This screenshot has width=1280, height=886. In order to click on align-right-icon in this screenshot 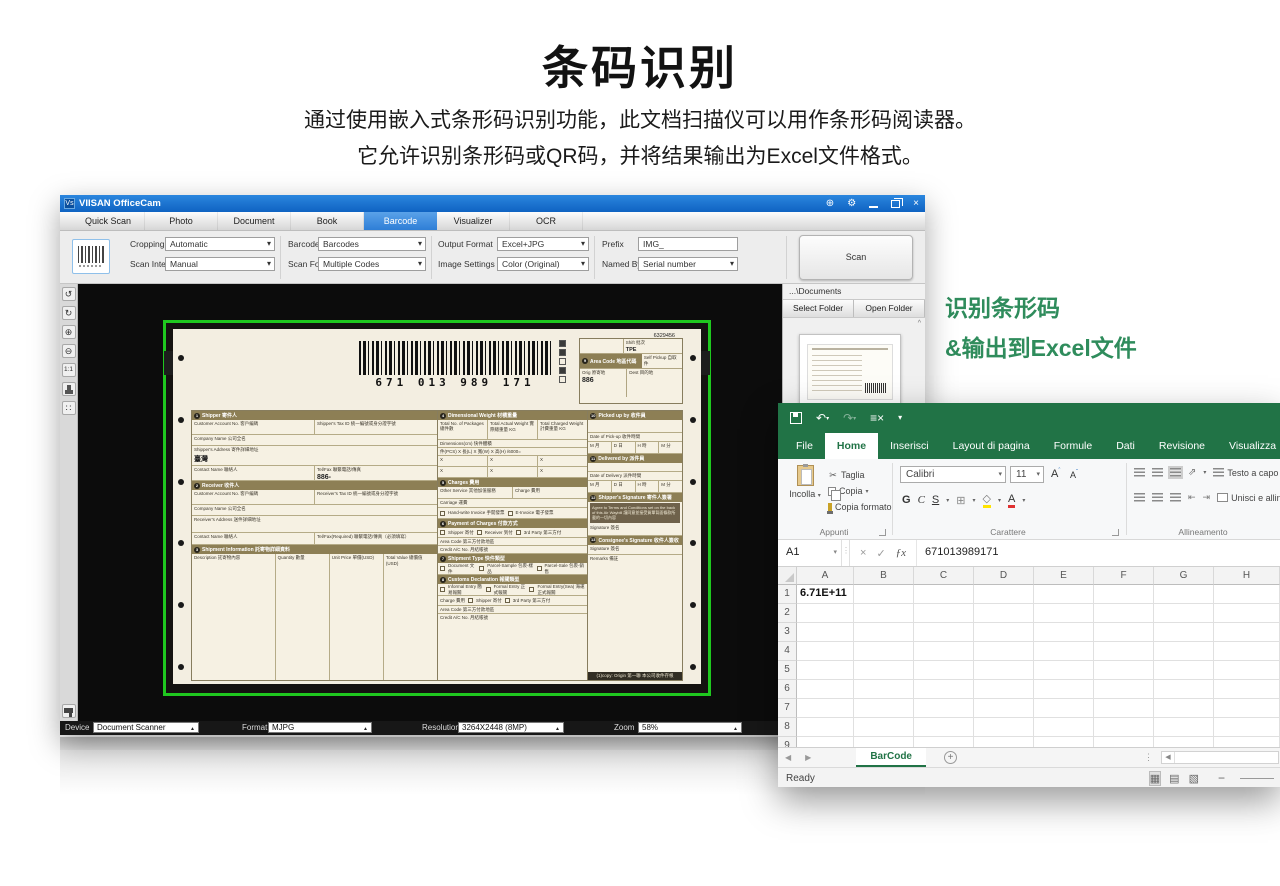, I will do `click(1175, 497)`.